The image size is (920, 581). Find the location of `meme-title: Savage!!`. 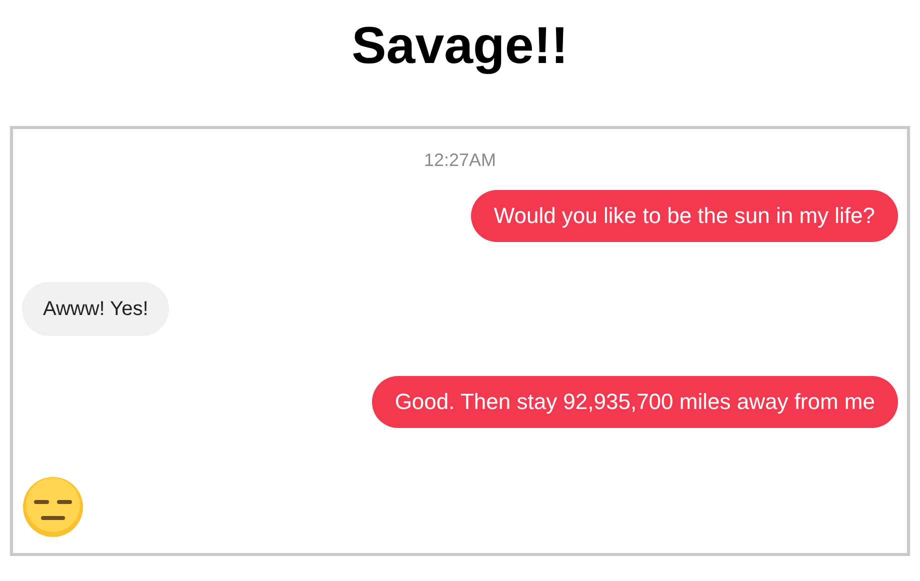

meme-title: Savage!! is located at coordinates (460, 46).